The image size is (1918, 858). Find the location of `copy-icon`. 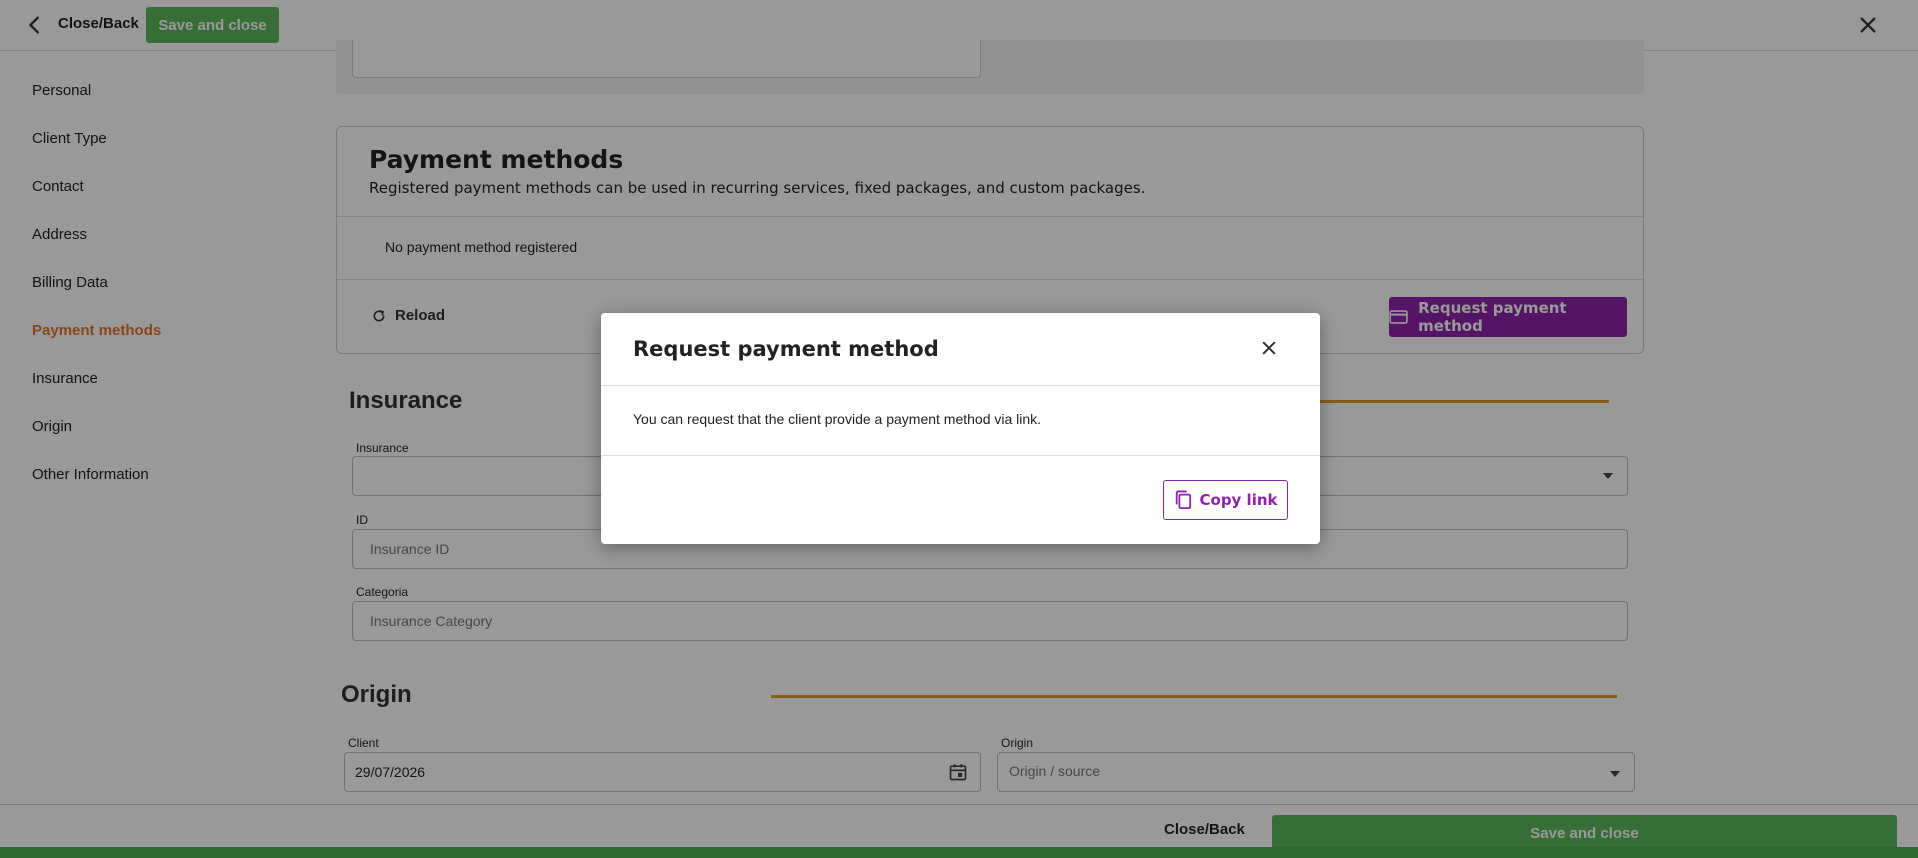

copy-icon is located at coordinates (1183, 499).